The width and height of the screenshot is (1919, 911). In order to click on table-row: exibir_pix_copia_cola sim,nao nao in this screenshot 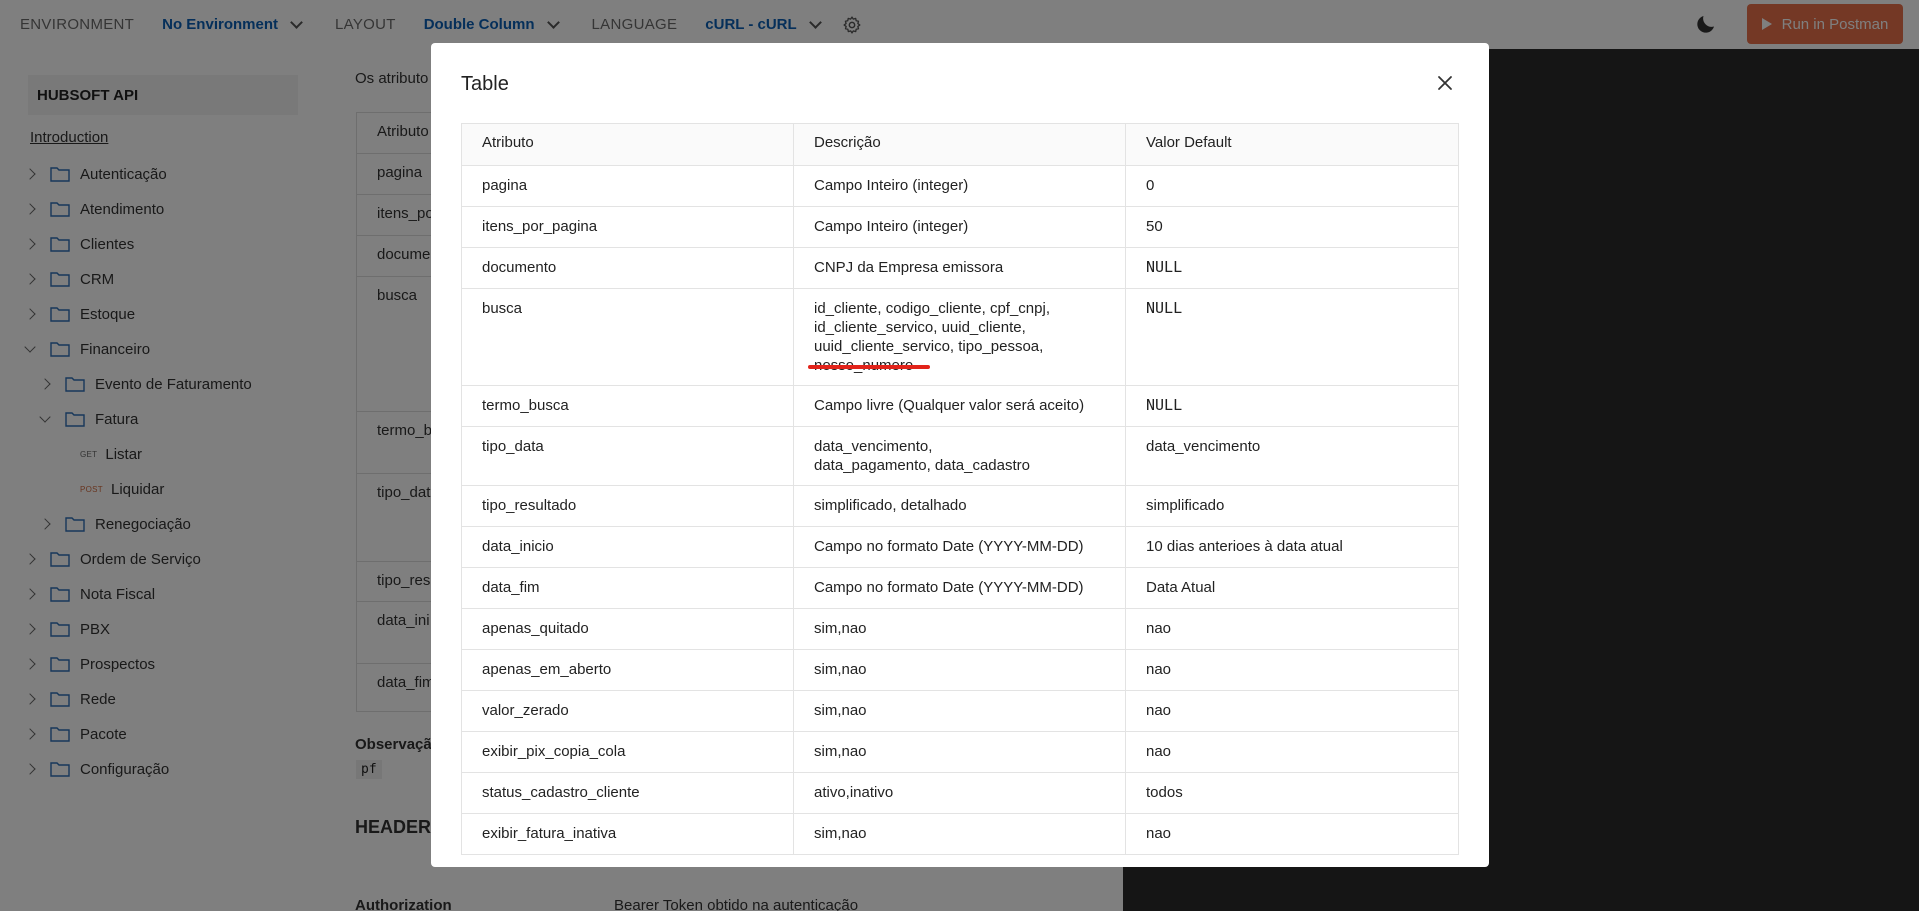, I will do `click(960, 752)`.